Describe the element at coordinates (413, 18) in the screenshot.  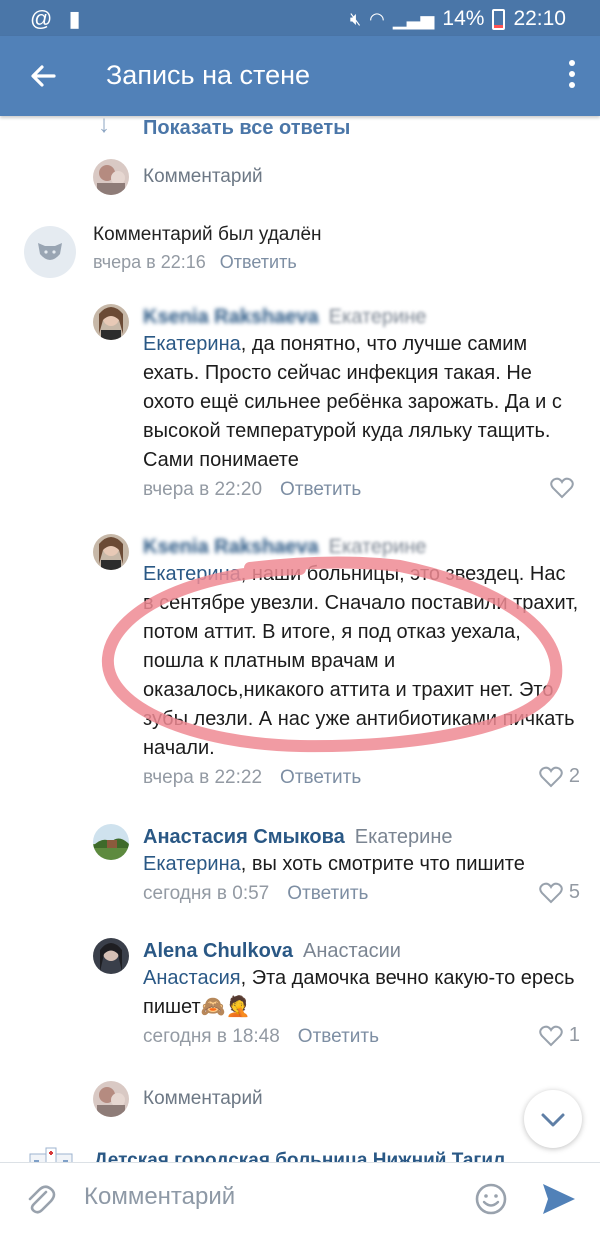
I see `signal-icon: ▁▃▅` at that location.